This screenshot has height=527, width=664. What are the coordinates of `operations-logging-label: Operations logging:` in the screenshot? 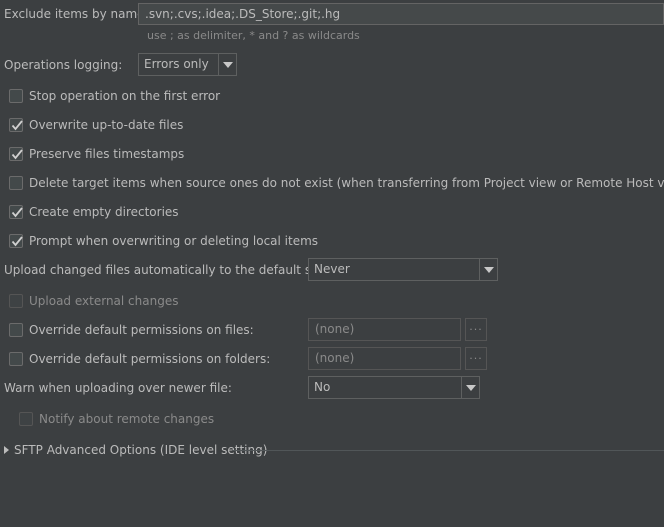 It's located at (63, 65).